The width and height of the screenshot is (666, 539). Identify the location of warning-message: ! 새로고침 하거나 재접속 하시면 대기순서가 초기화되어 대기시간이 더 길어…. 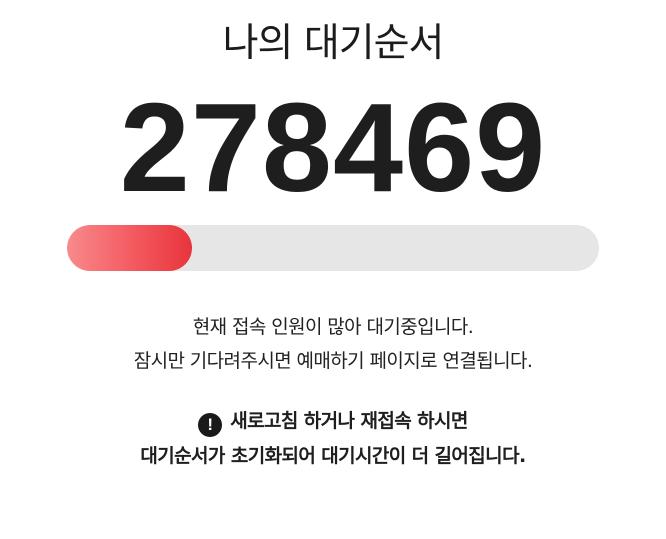
(333, 439).